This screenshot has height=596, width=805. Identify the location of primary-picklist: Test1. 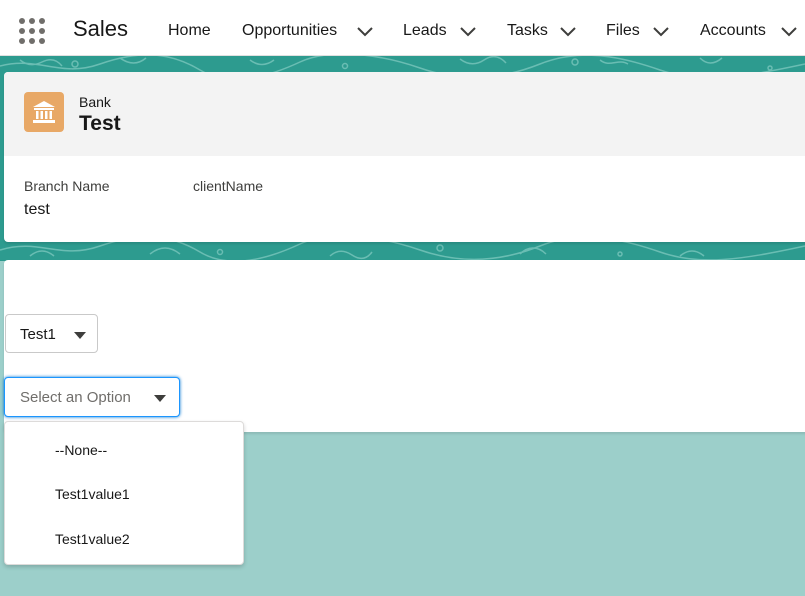
(51, 333).